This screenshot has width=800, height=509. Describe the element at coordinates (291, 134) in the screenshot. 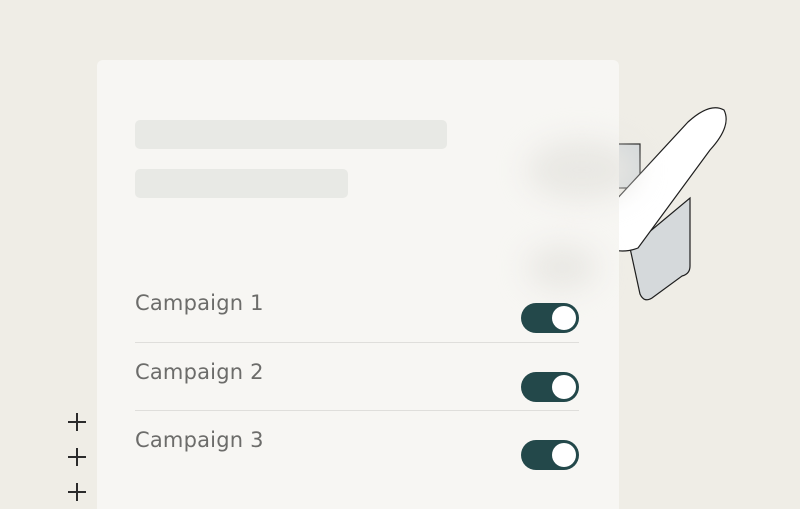

I see `title-skeleton` at that location.